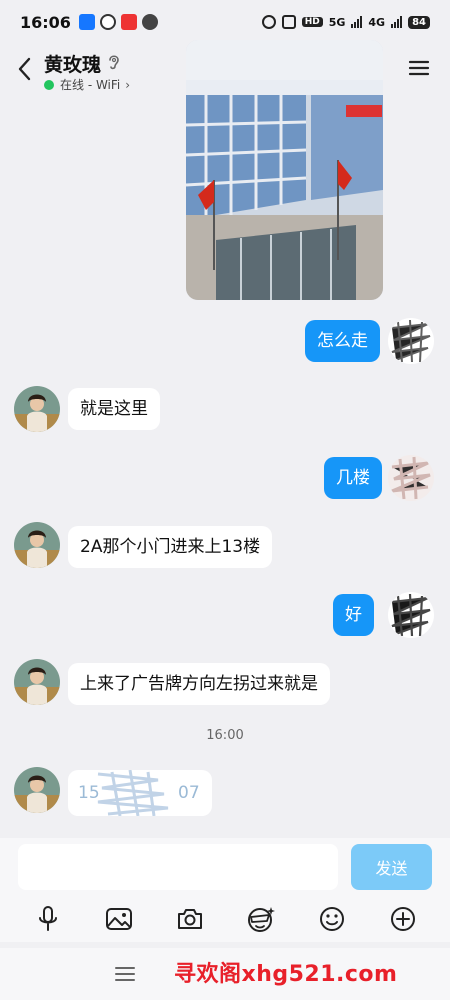 The width and height of the screenshot is (450, 1000). Describe the element at coordinates (225, 22) in the screenshot. I see `status-bar: 16:06 HD 5G 4G 84` at that location.